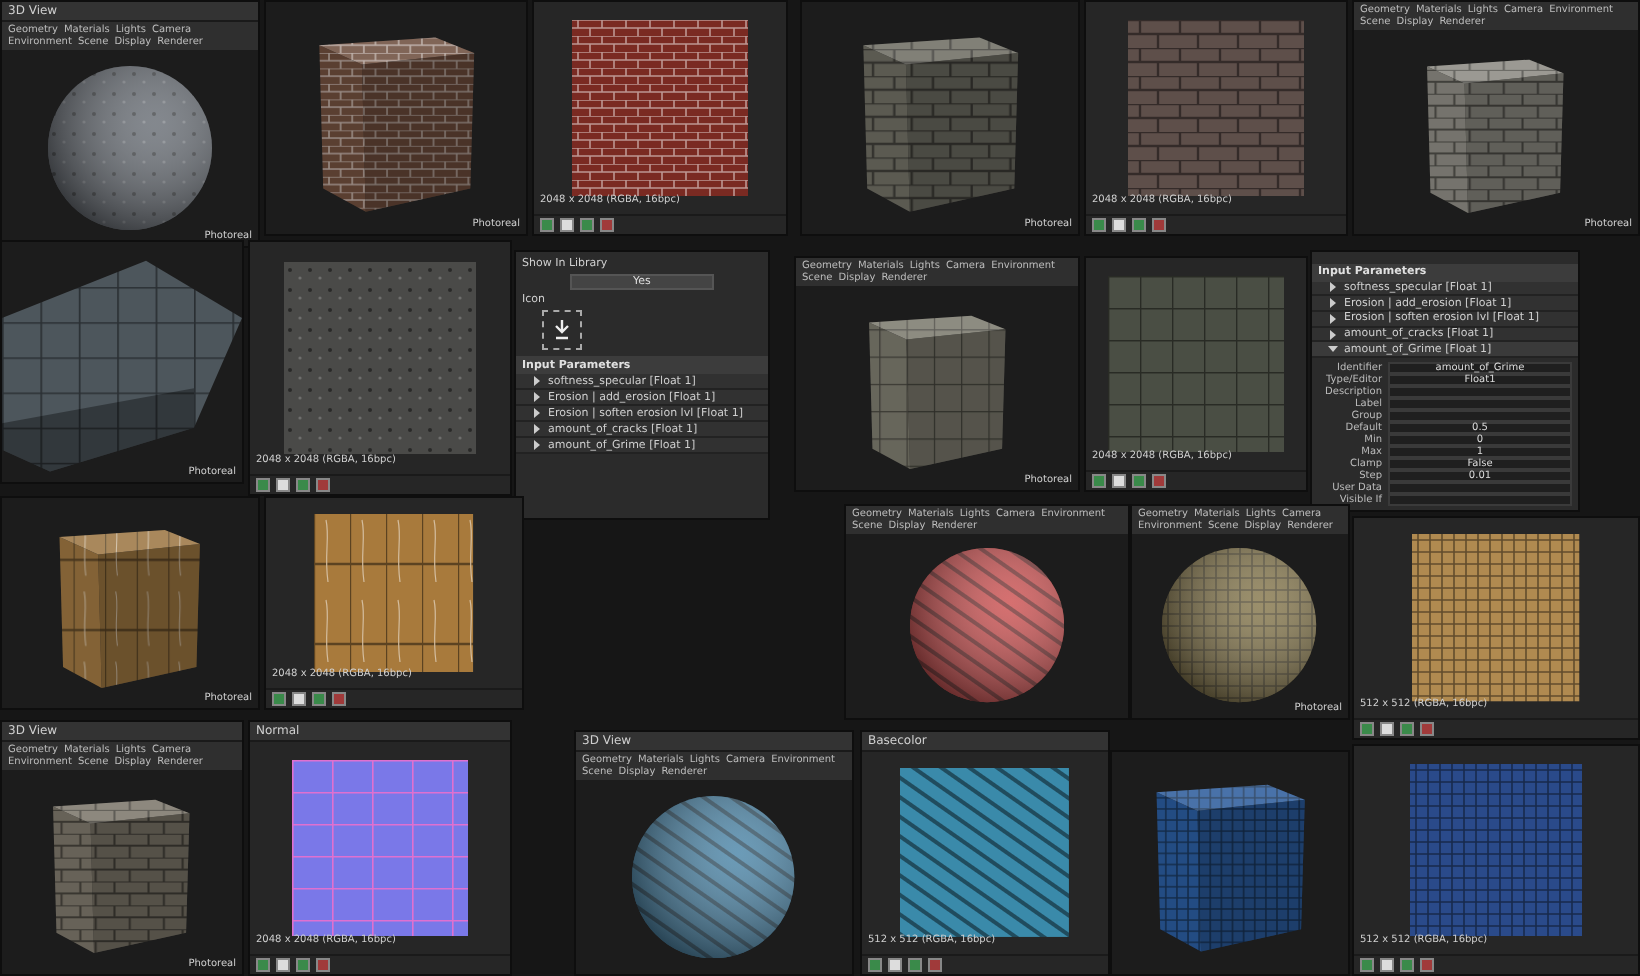 The height and width of the screenshot is (976, 1640). I want to click on download-icon, so click(562, 330).